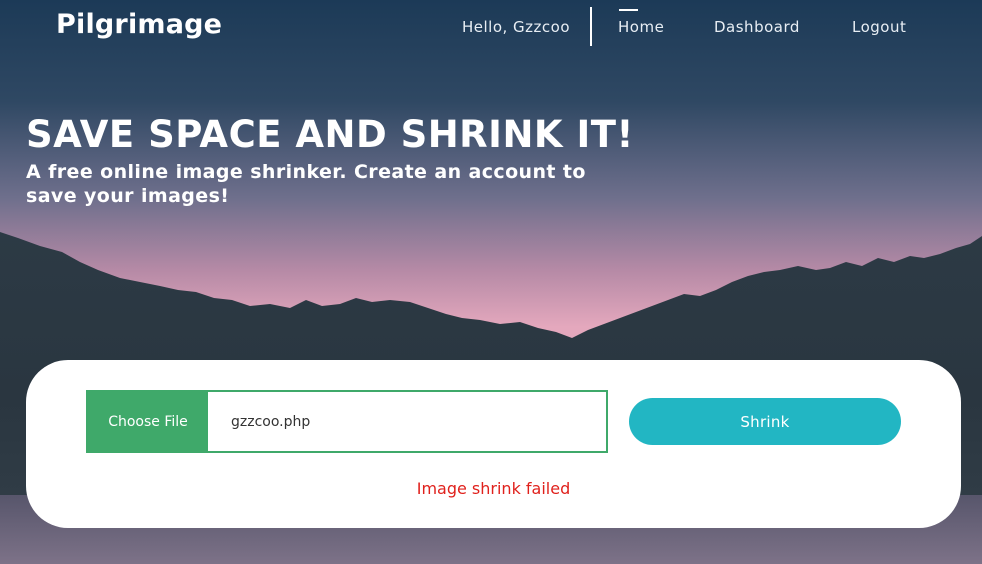 This screenshot has width=982, height=564. Describe the element at coordinates (591, 26) in the screenshot. I see `nav-divider` at that location.